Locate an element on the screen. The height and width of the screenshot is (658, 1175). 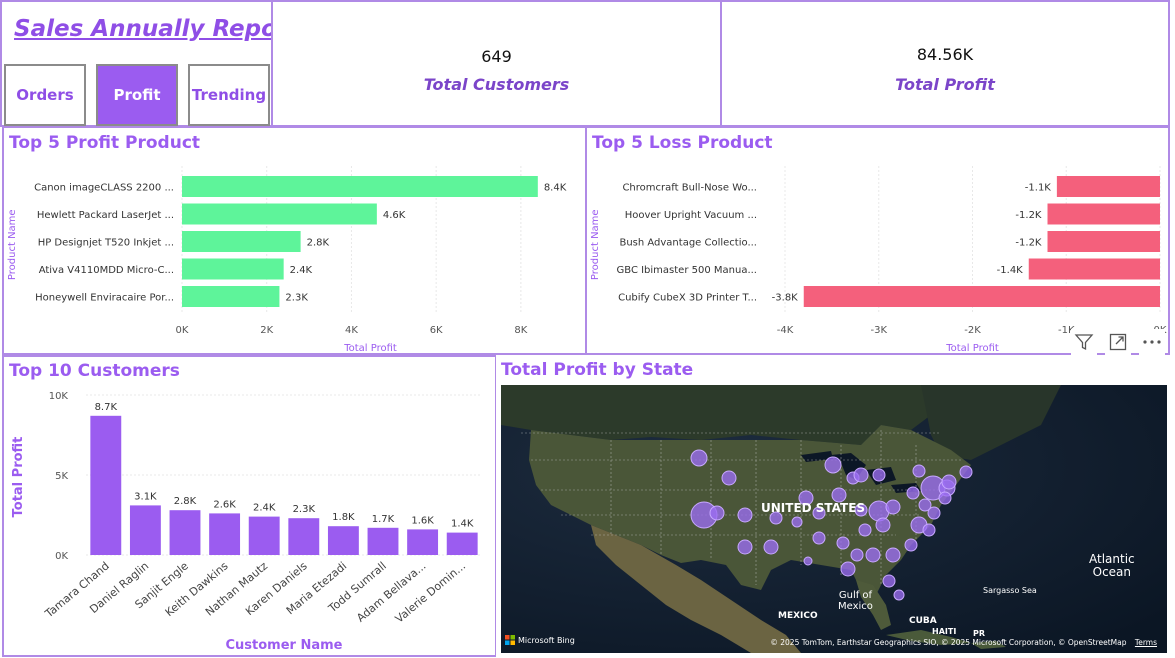
data-label: 4.6K is located at coordinates (394, 215).